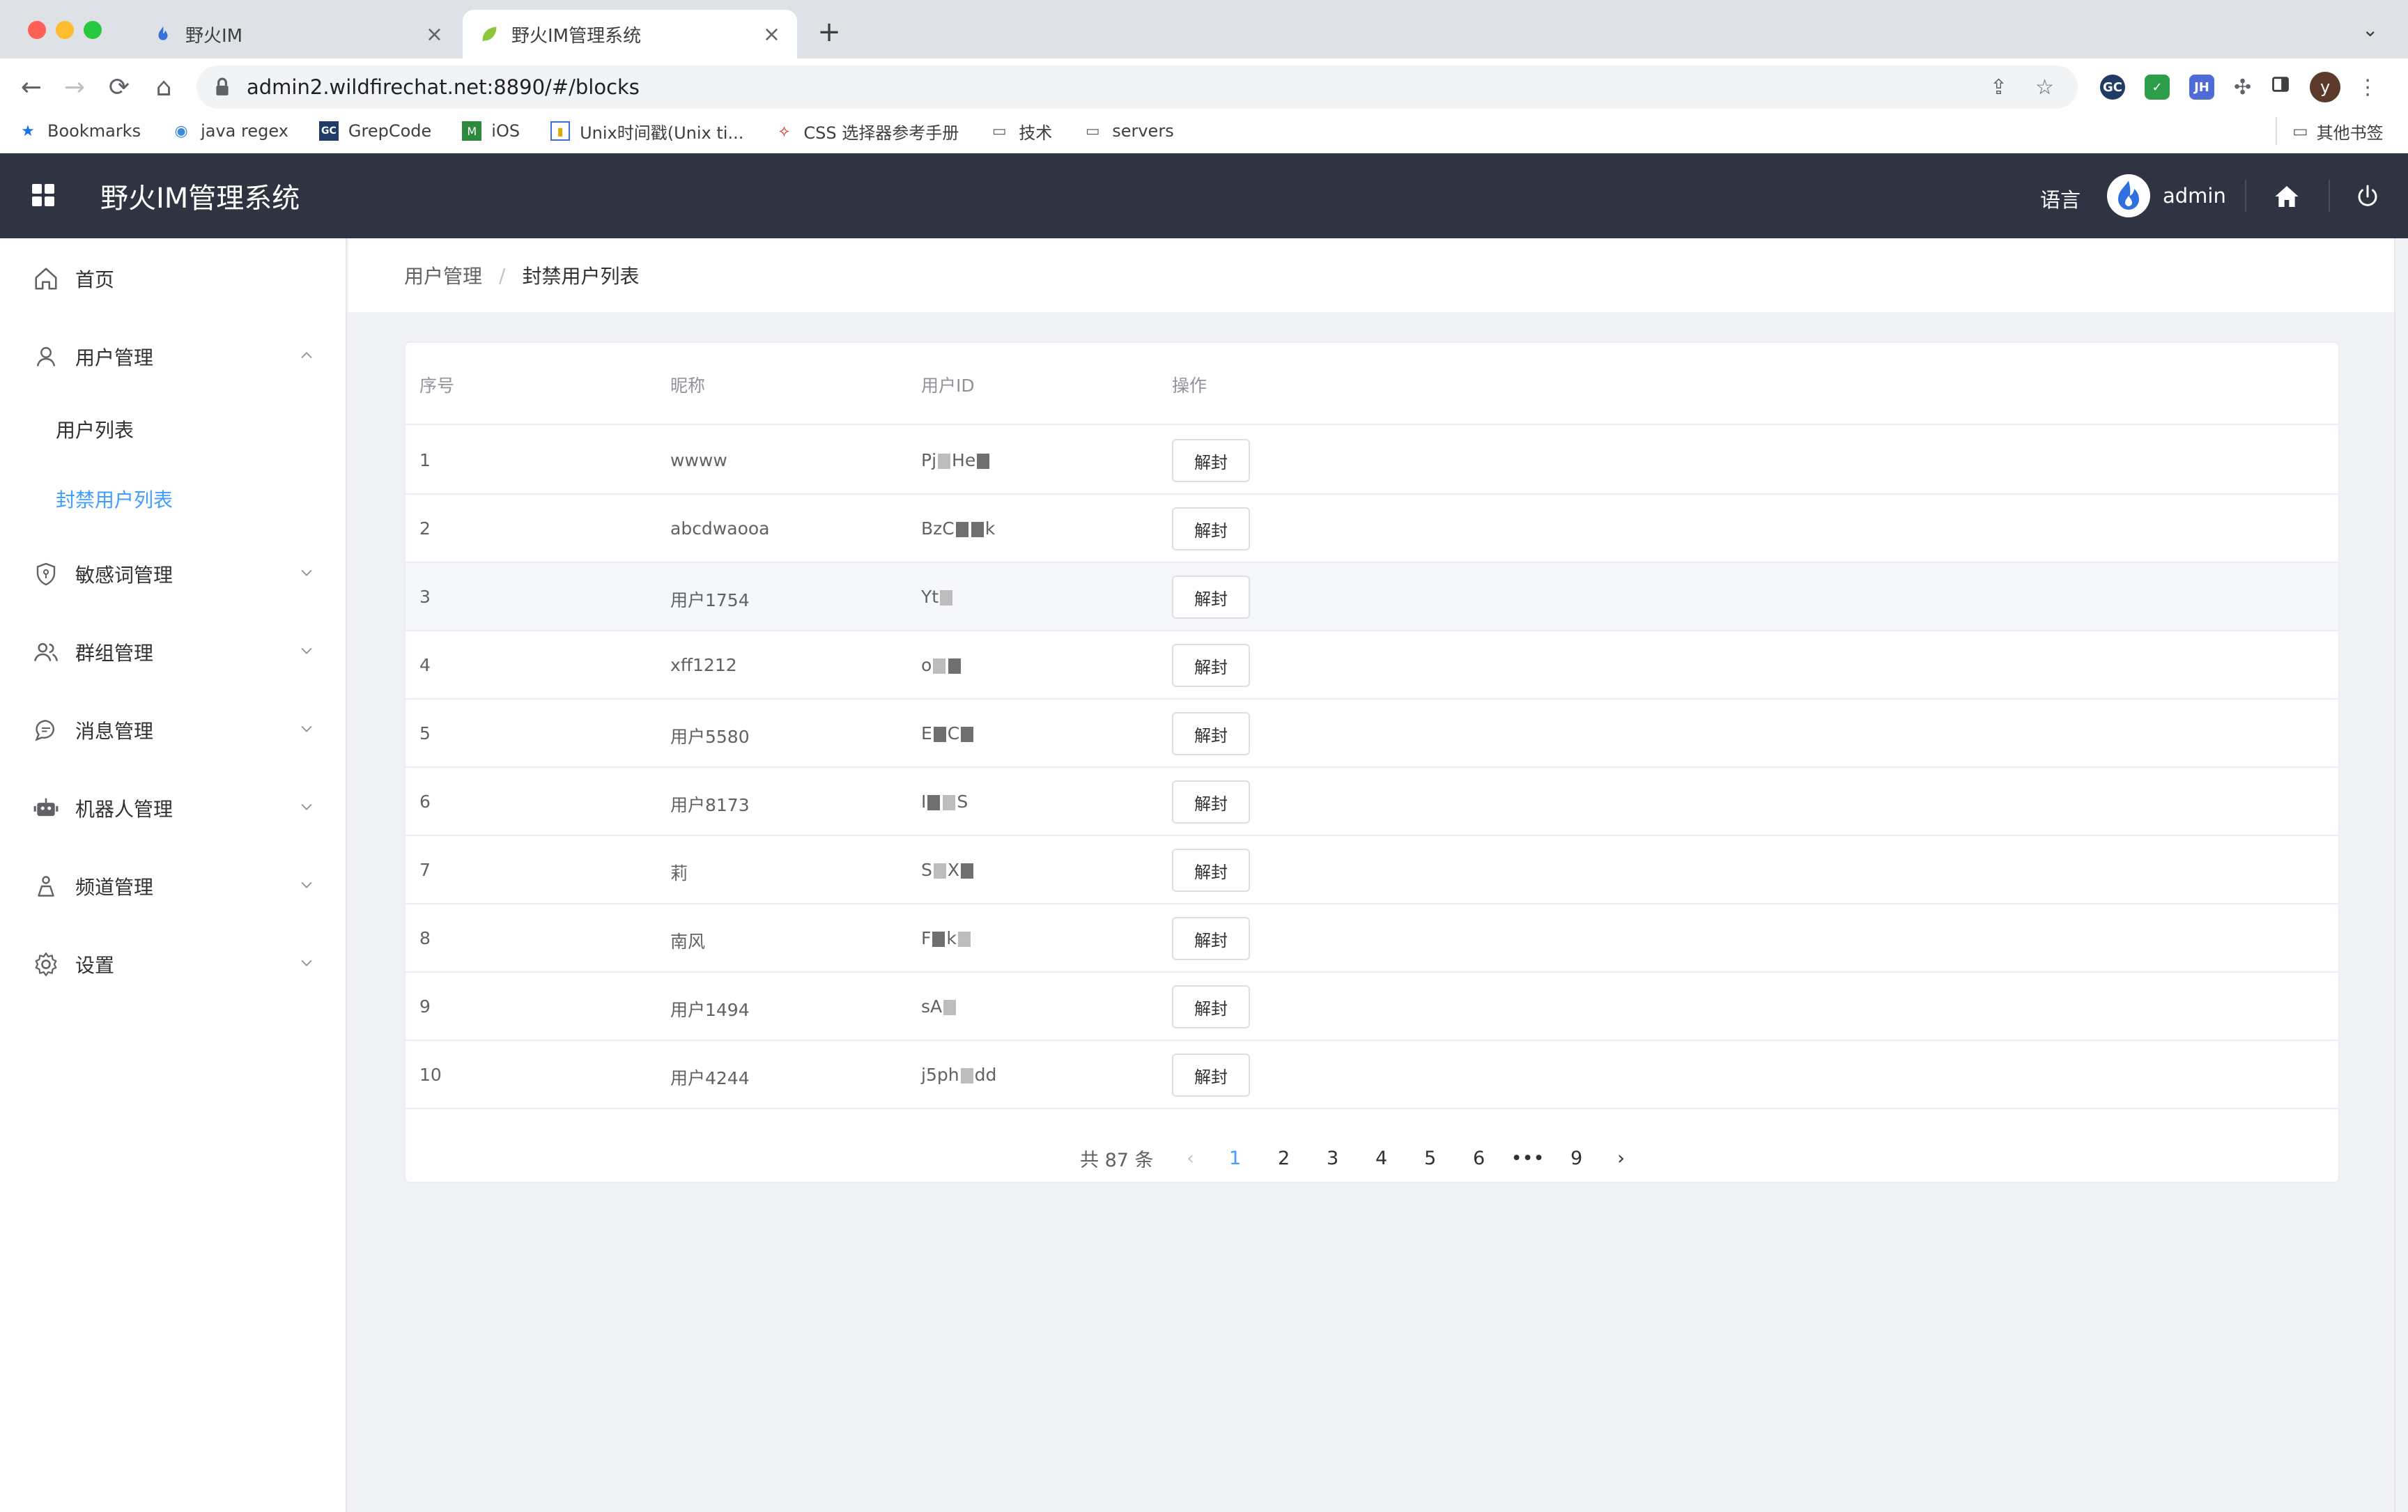  What do you see at coordinates (200, 199) in the screenshot?
I see `app-title: 野火IM管理系统` at bounding box center [200, 199].